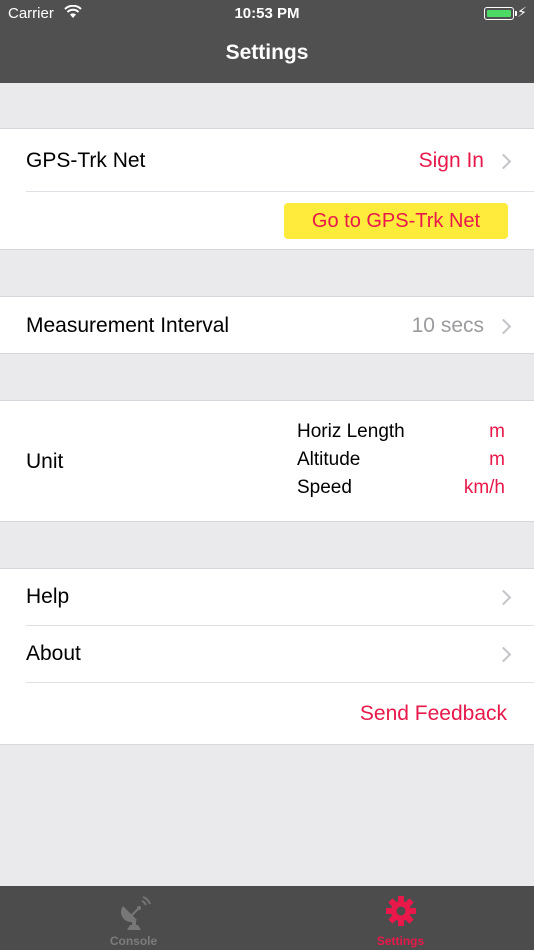  I want to click on help-label: Help, so click(48, 596).